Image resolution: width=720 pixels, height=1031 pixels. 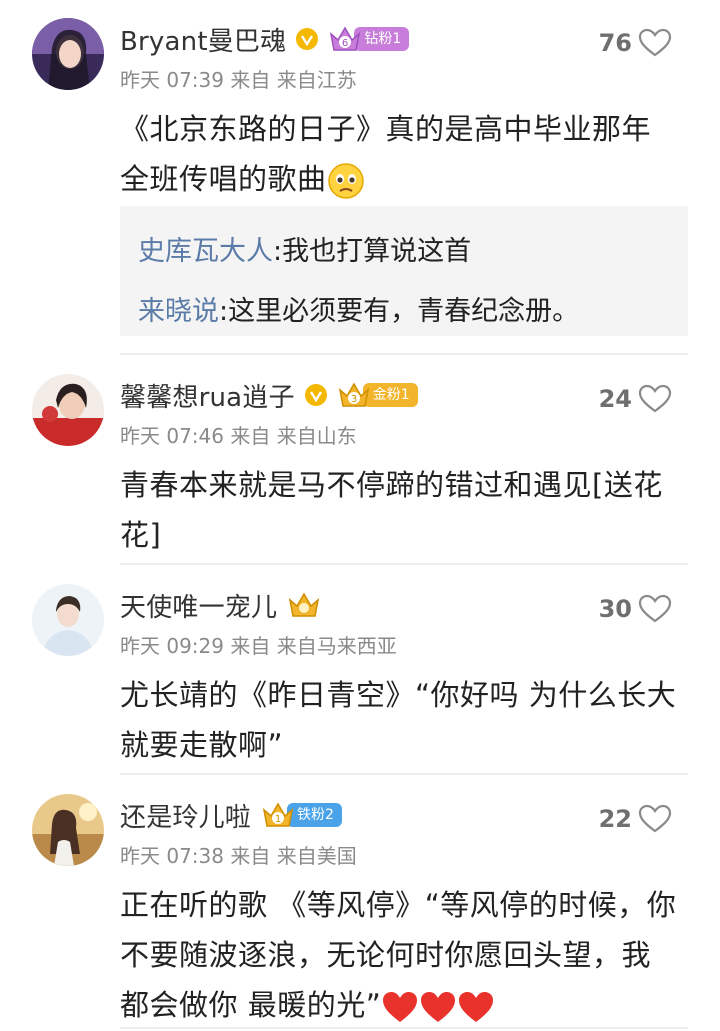 I want to click on username-row: Bryant曼巴魂 6 钻粉1, so click(x=265, y=39).